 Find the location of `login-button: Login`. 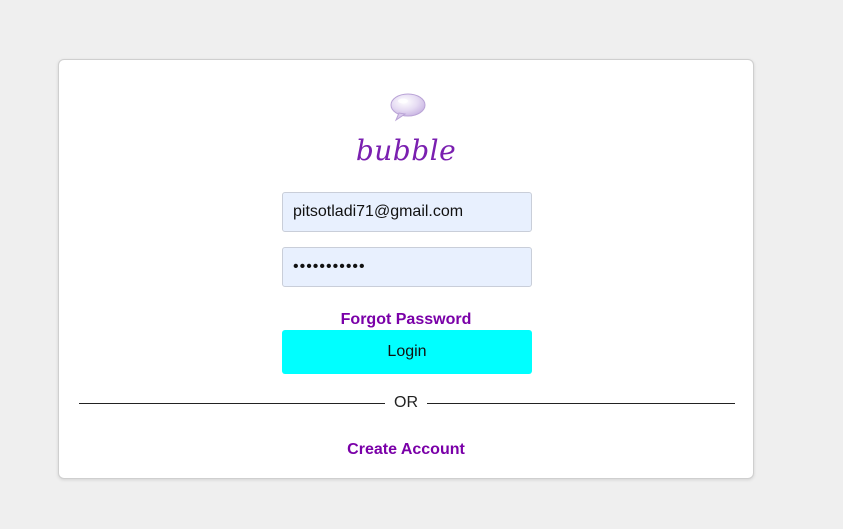

login-button: Login is located at coordinates (407, 352).